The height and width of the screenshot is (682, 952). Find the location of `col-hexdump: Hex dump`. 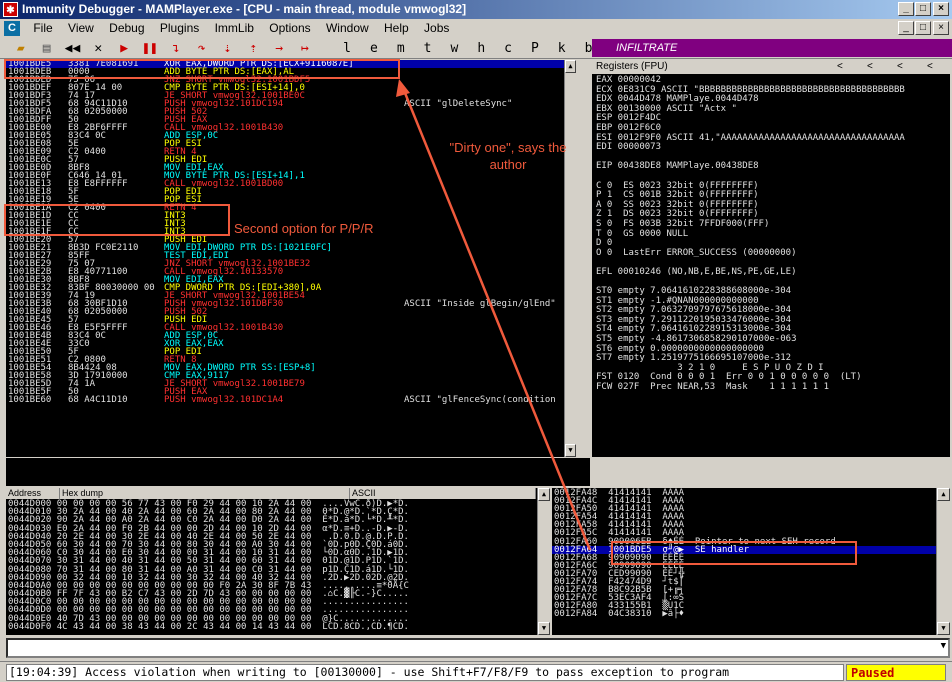

col-hexdump: Hex dump is located at coordinates (205, 493).